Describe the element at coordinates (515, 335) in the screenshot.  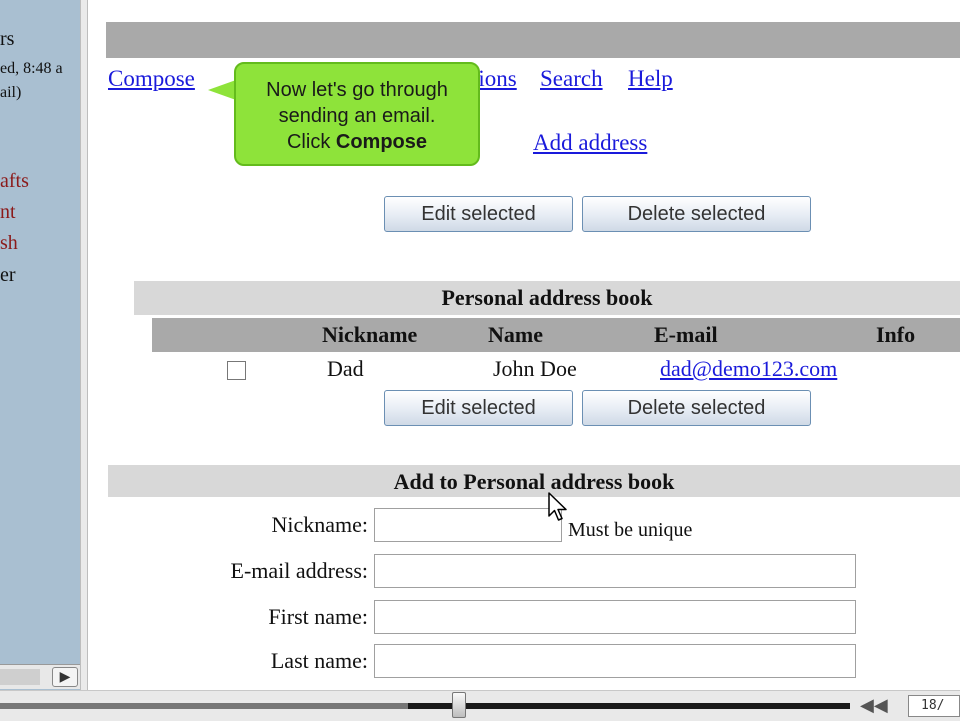
I see `column-name: Name` at that location.